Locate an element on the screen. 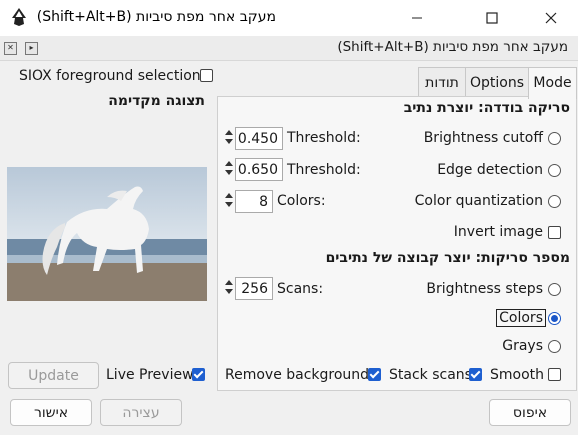  stop-button: עצירה is located at coordinates (141, 412).